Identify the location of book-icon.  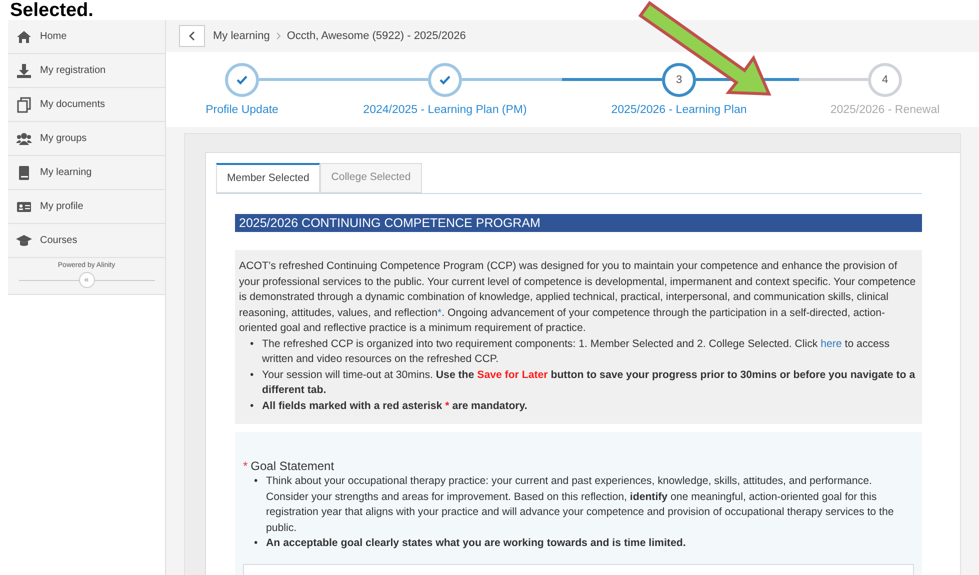
(24, 172).